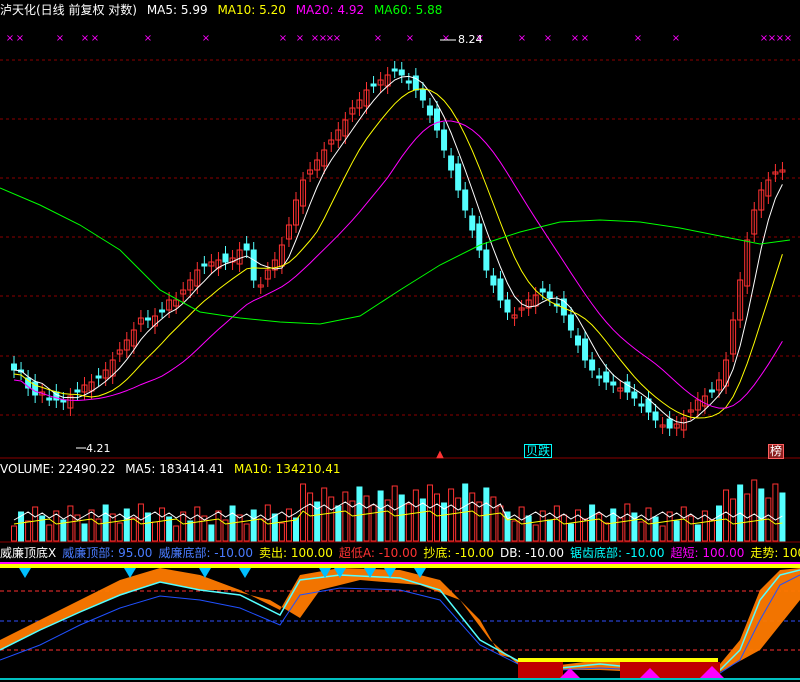  I want to click on volume-ma5: MA5: 183414.41, so click(175, 469).